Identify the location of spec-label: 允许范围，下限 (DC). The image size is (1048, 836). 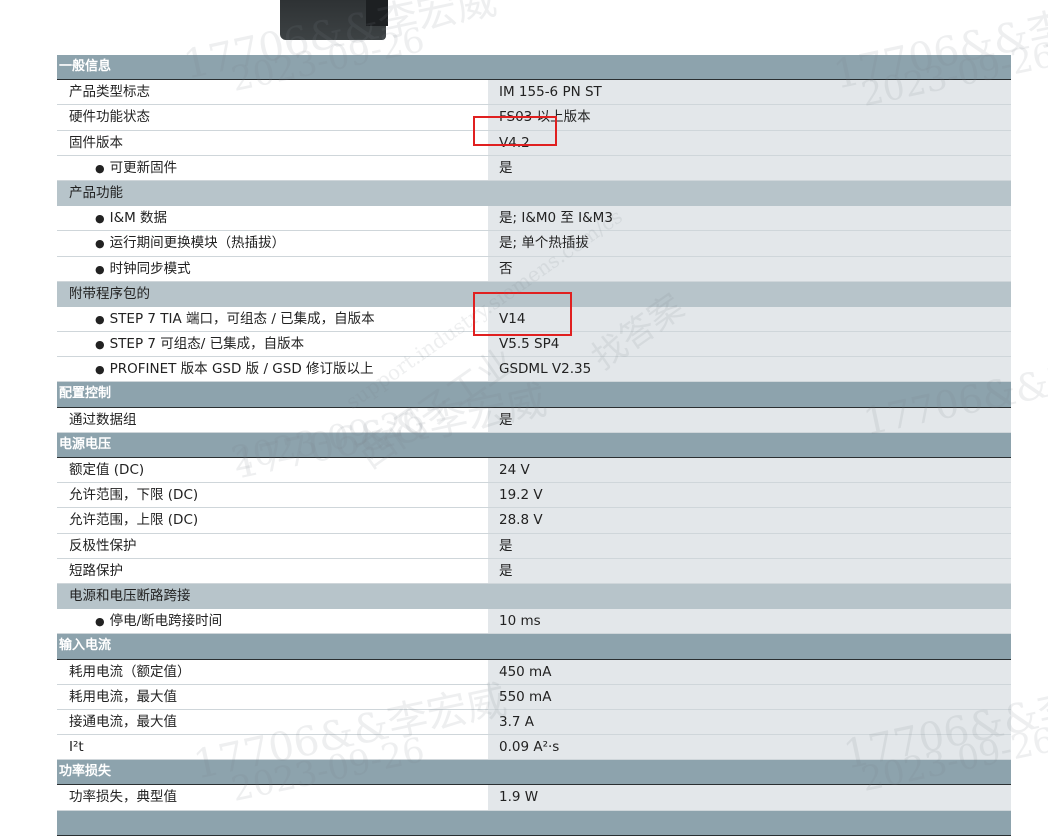
(272, 495).